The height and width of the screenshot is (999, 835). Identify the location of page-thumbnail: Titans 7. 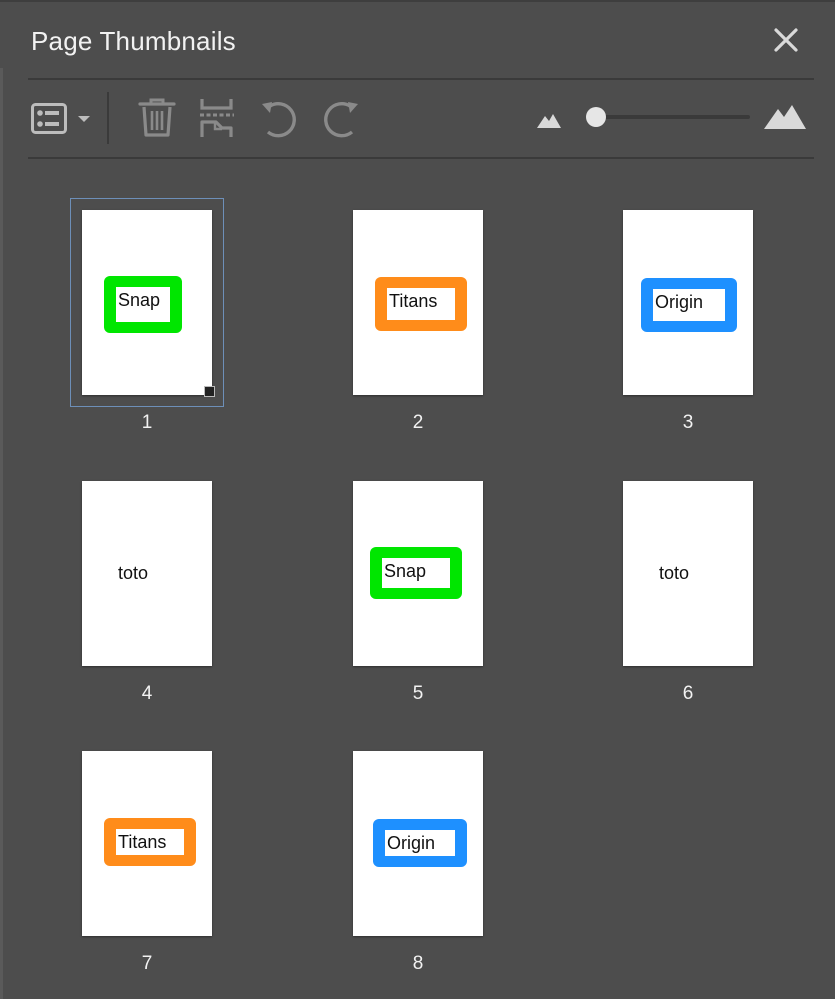
(147, 859).